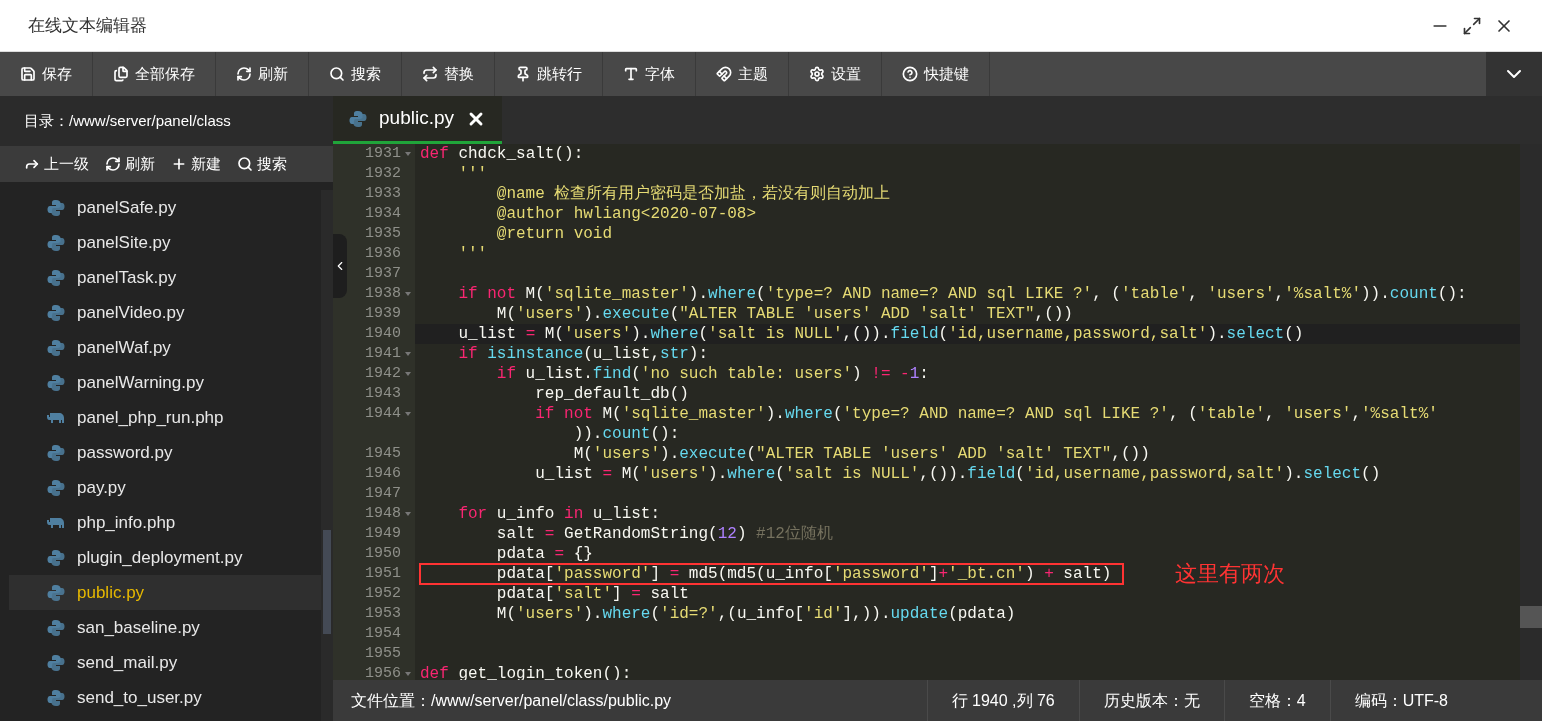 The image size is (1542, 721). What do you see at coordinates (664, 534) in the screenshot?
I see `code-line: salt = GetRandomString(12) #12位随机` at bounding box center [664, 534].